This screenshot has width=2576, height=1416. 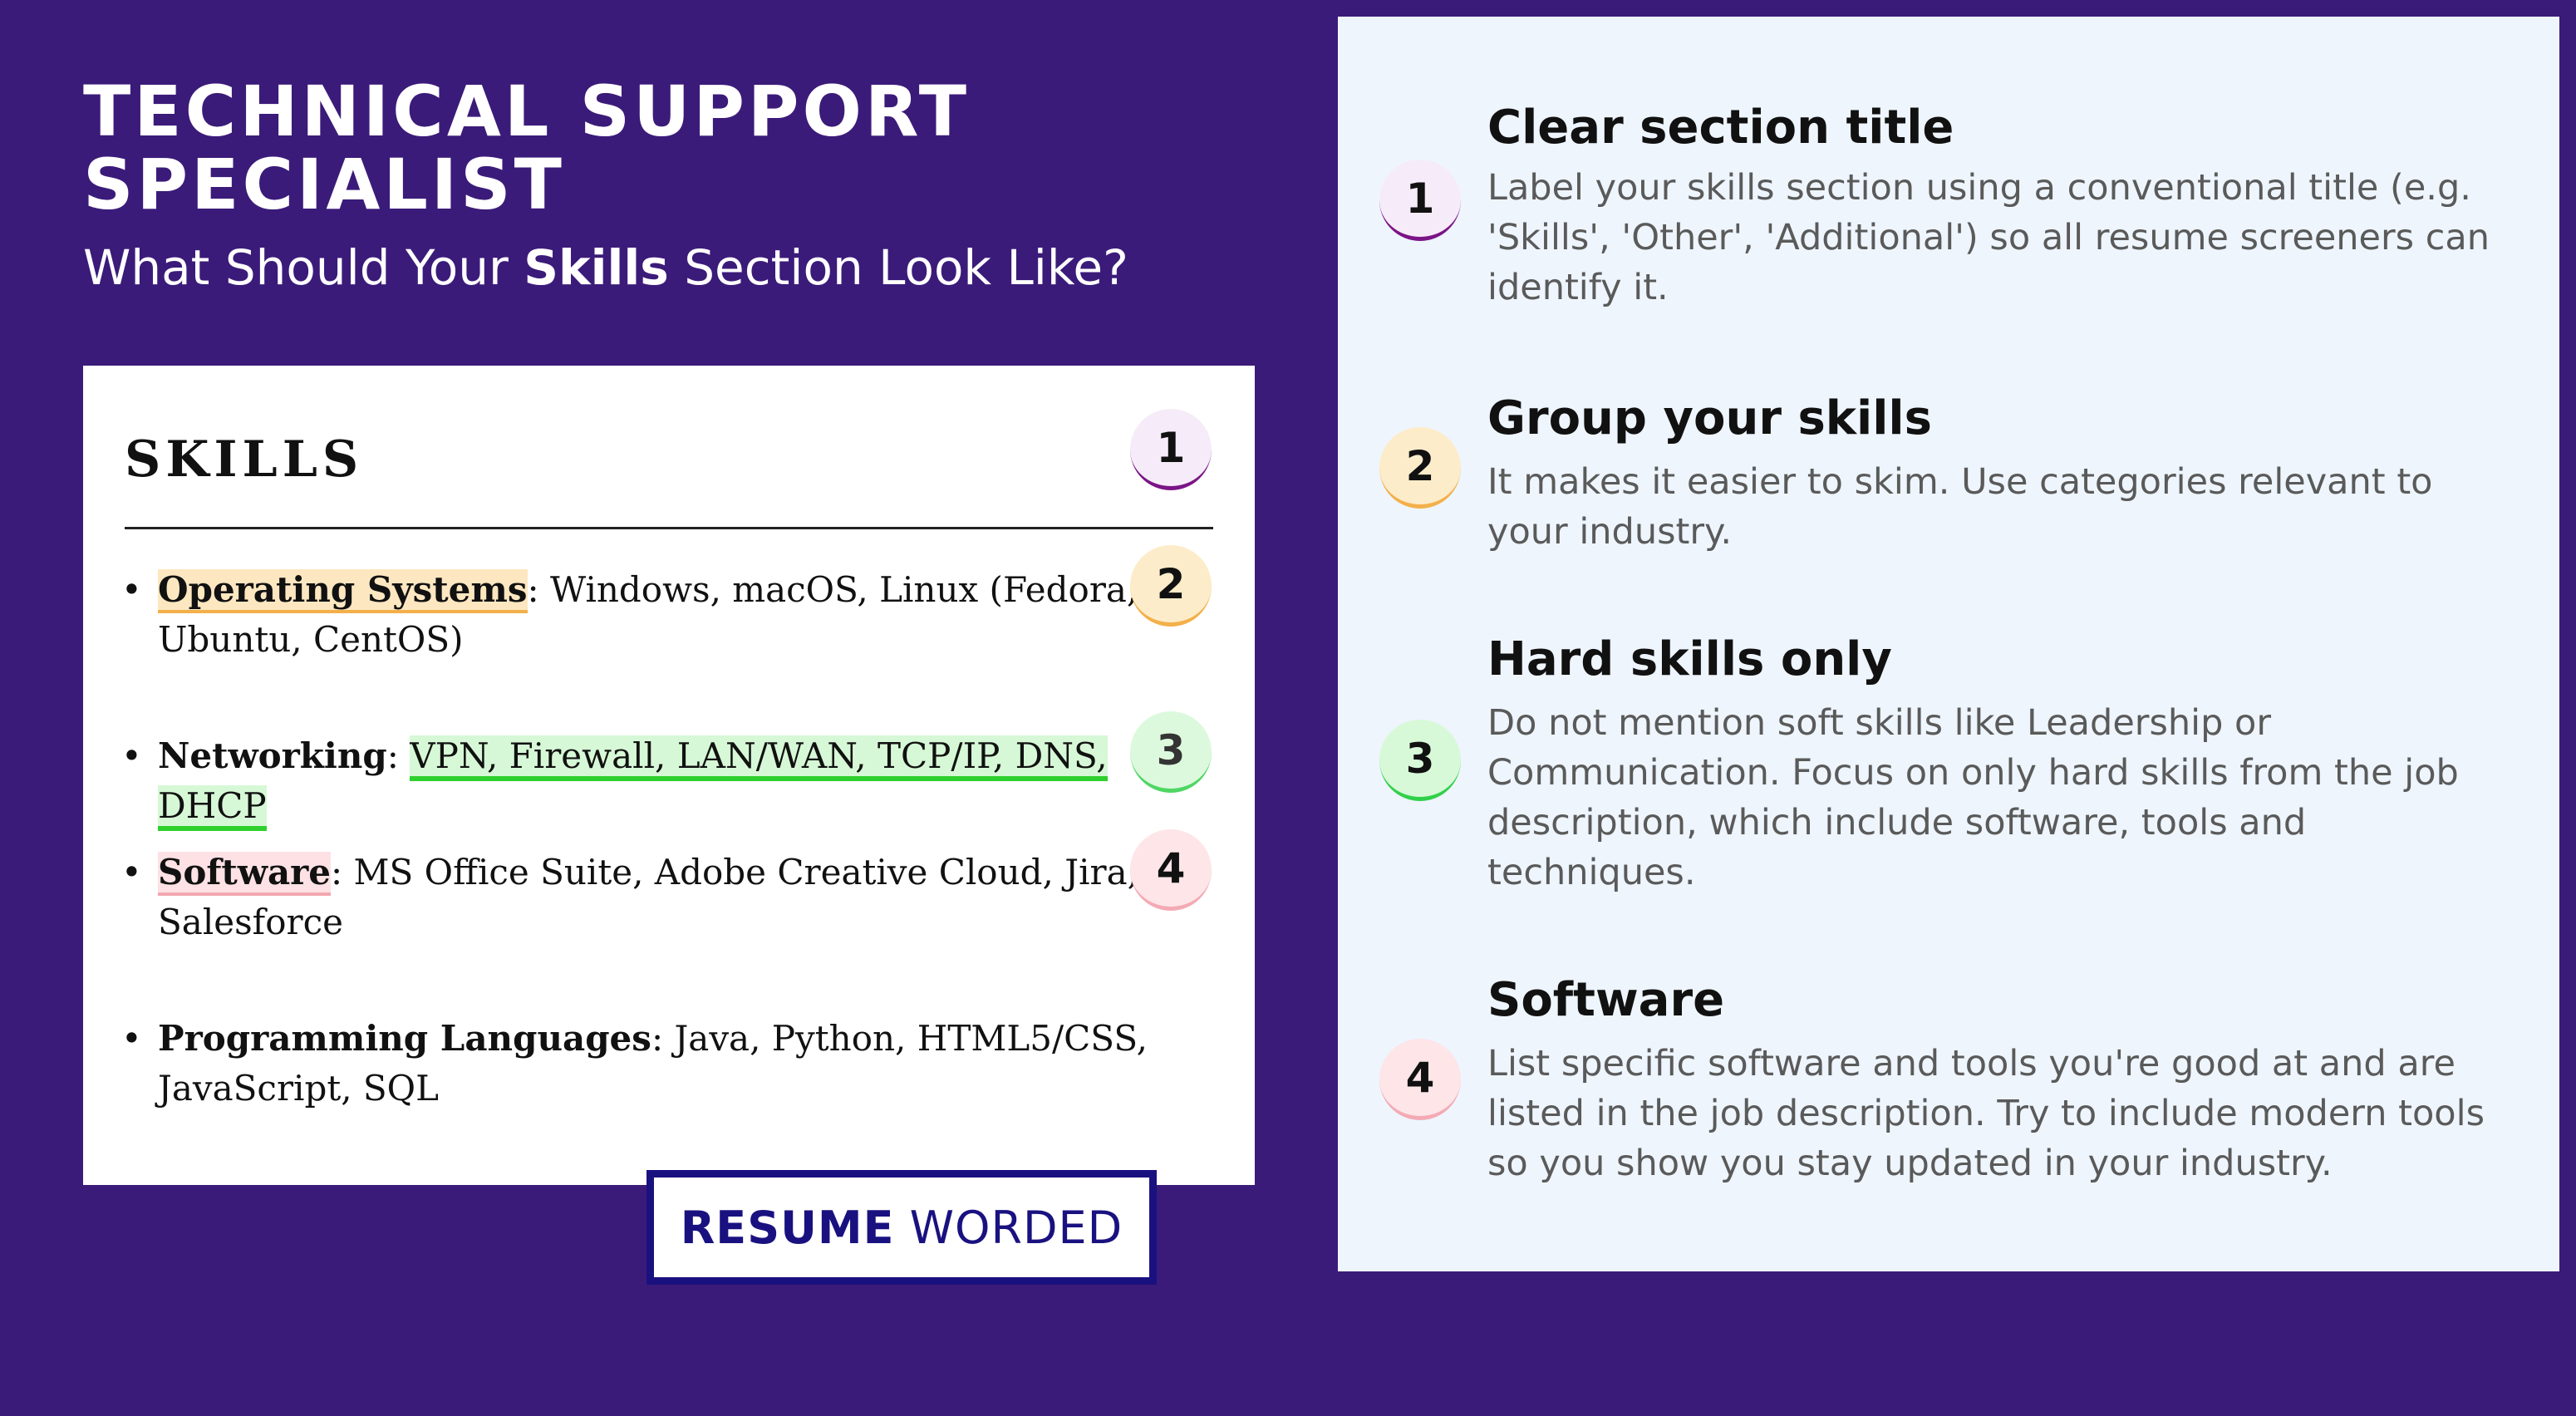 I want to click on badge-1: 1, so click(x=1171, y=449).